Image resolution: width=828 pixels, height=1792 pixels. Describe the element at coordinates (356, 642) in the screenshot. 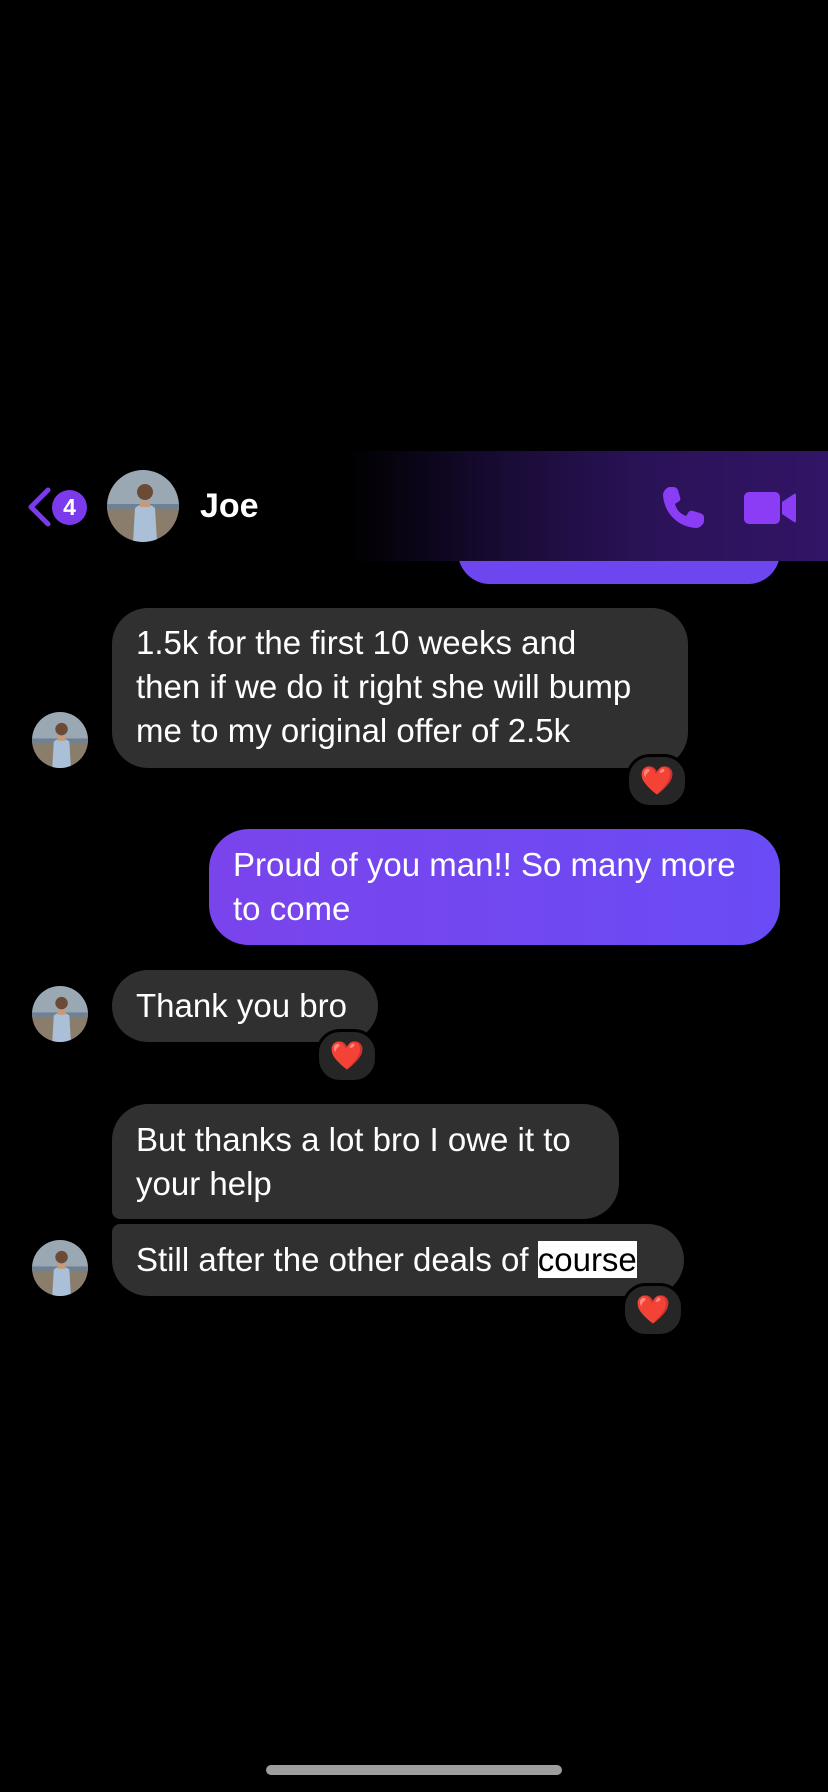

I see `message-line: 1.5k for the first 10 weeks and` at that location.